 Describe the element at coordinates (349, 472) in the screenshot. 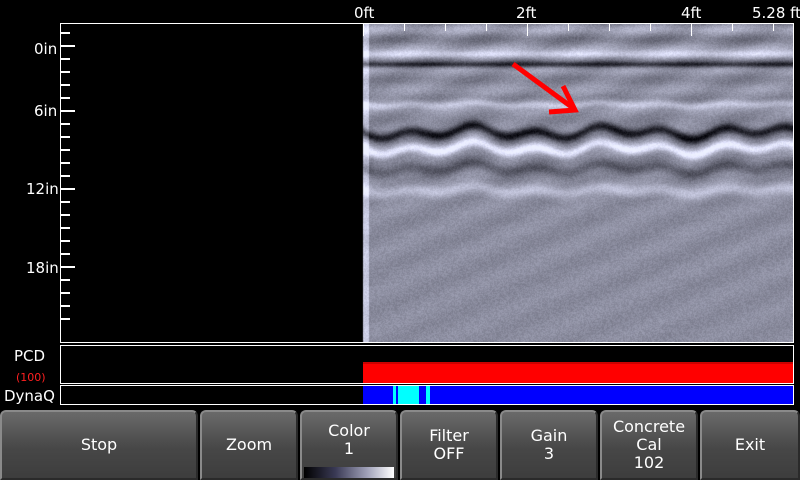

I see `color-palette-swatch` at that location.